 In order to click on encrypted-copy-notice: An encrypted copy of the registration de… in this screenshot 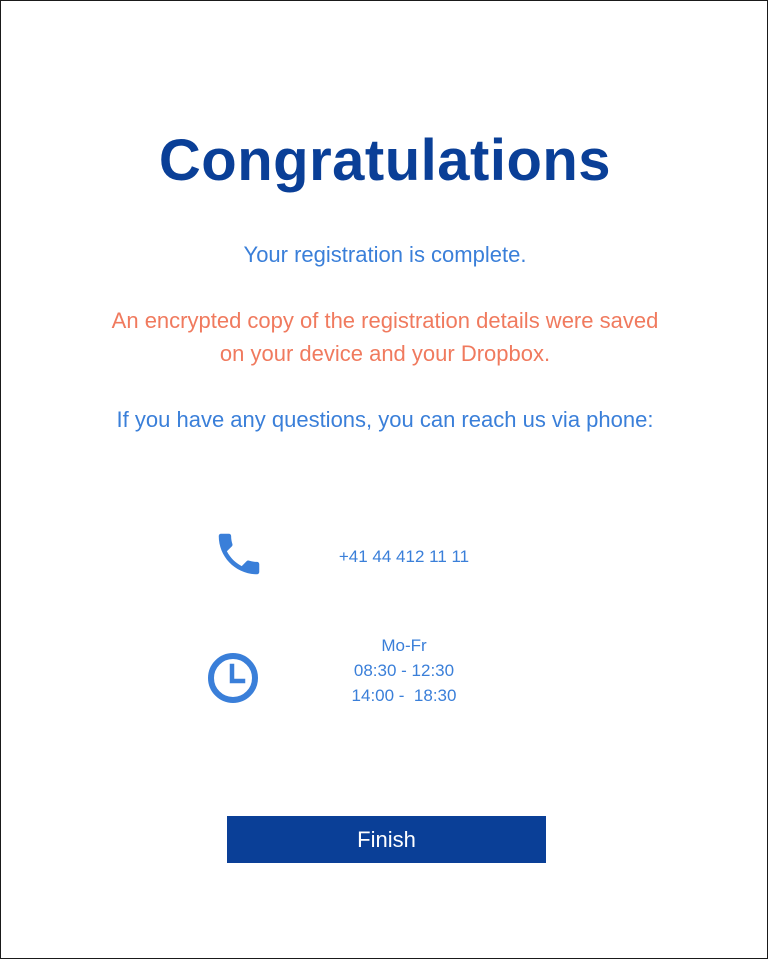, I will do `click(385, 337)`.